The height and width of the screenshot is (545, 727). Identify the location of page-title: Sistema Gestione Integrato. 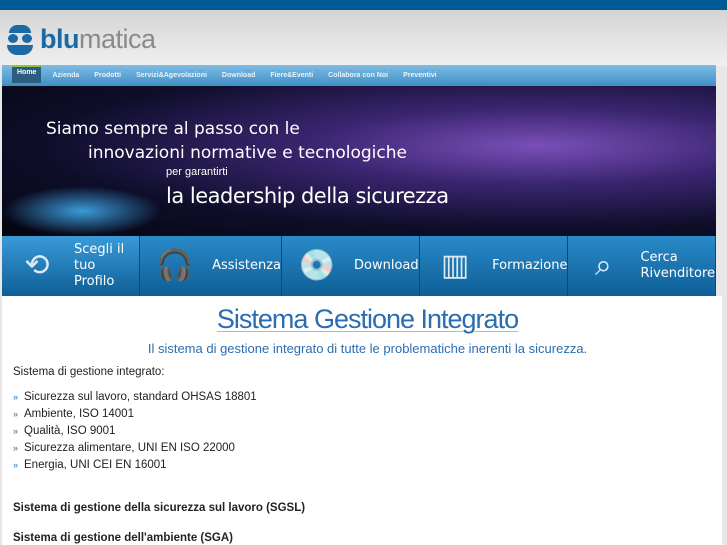
(367, 319).